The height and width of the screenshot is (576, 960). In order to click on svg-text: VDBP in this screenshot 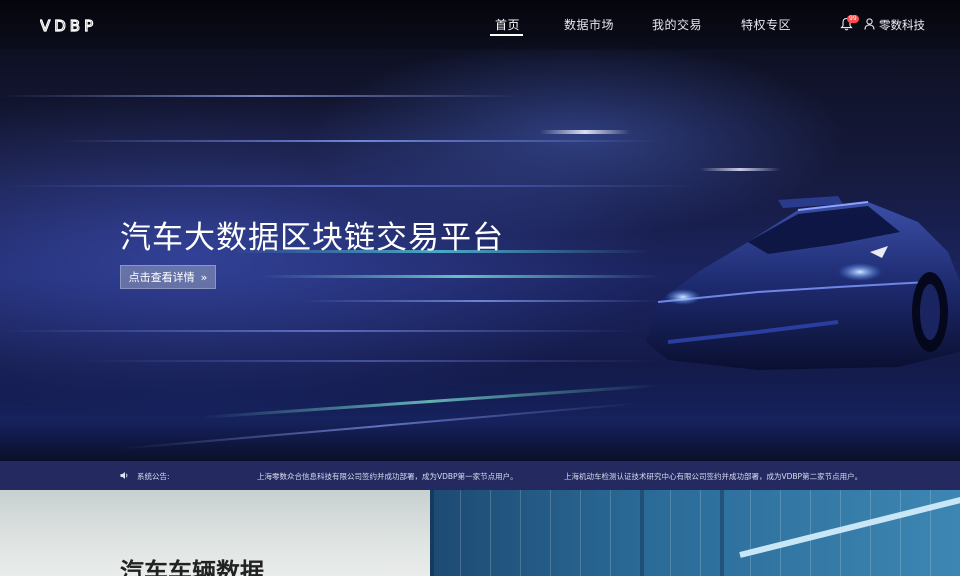, I will do `click(68, 25)`.